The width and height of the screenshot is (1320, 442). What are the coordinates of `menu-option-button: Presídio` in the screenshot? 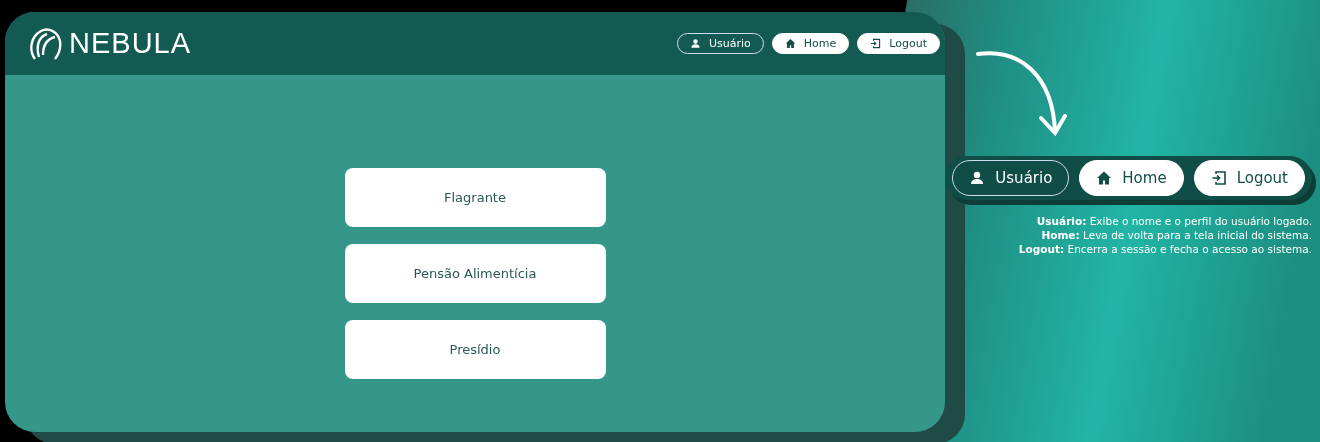 It's located at (475, 349).